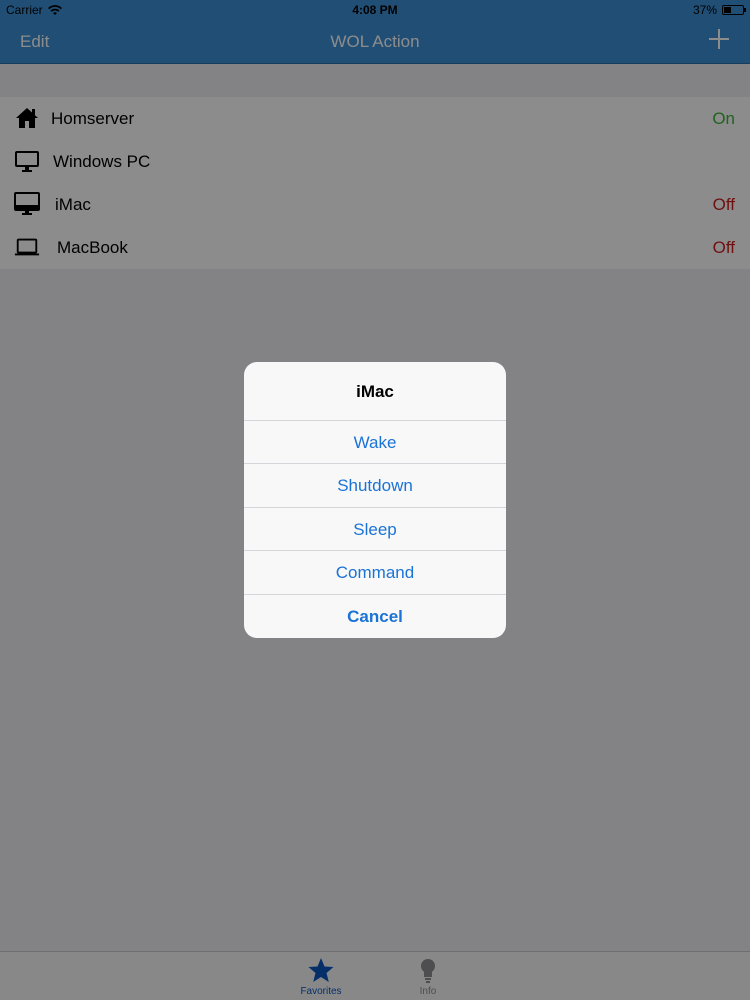 The image size is (750, 1000). I want to click on action-alert: iMac Wake Shutdown Sleep Command Cancel, so click(375, 500).